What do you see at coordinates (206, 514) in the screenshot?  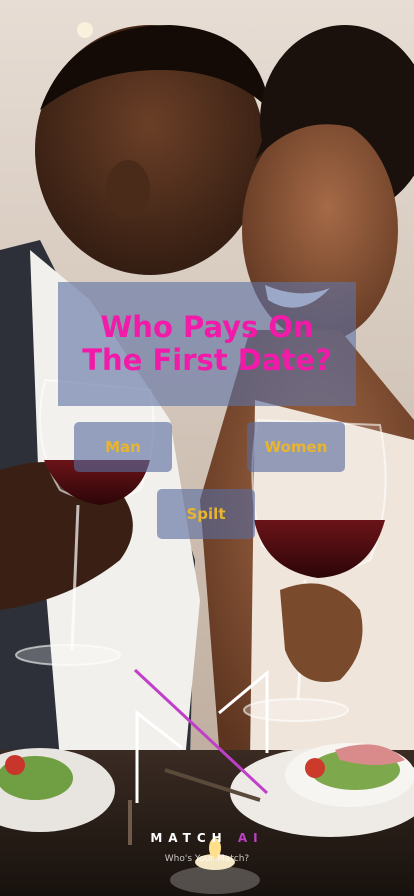 I see `option-split-button: Spilt` at bounding box center [206, 514].